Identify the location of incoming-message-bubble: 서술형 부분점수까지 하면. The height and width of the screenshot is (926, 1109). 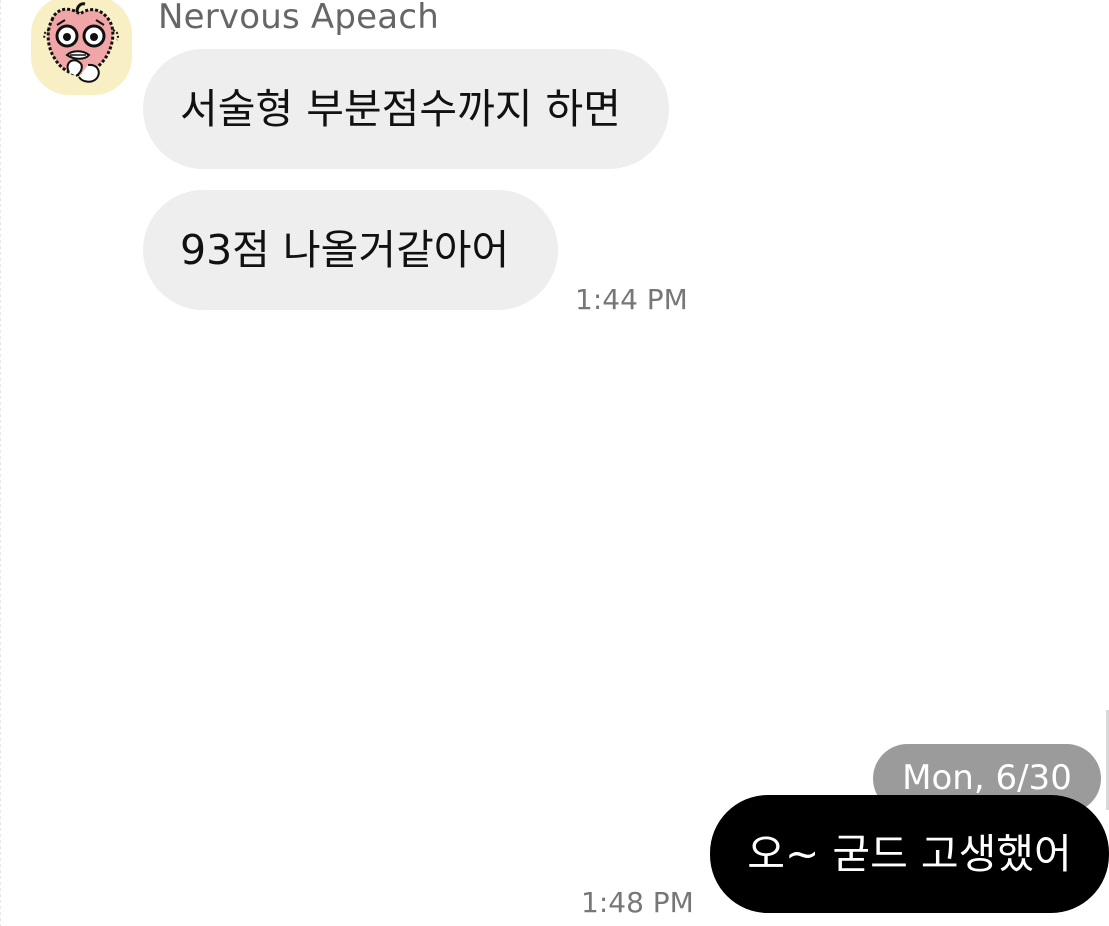
(406, 109).